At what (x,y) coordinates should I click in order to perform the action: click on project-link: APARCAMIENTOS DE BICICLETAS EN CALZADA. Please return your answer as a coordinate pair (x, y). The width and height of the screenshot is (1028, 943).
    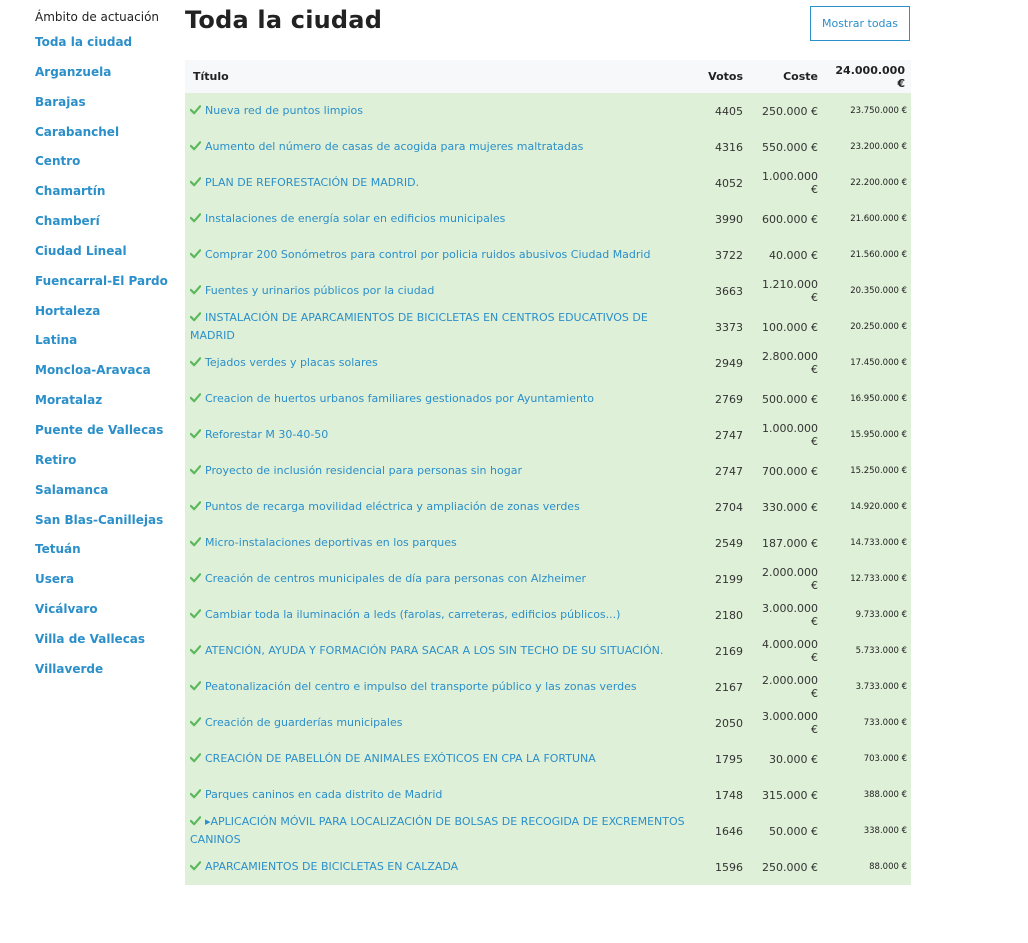
    Looking at the image, I should click on (331, 866).